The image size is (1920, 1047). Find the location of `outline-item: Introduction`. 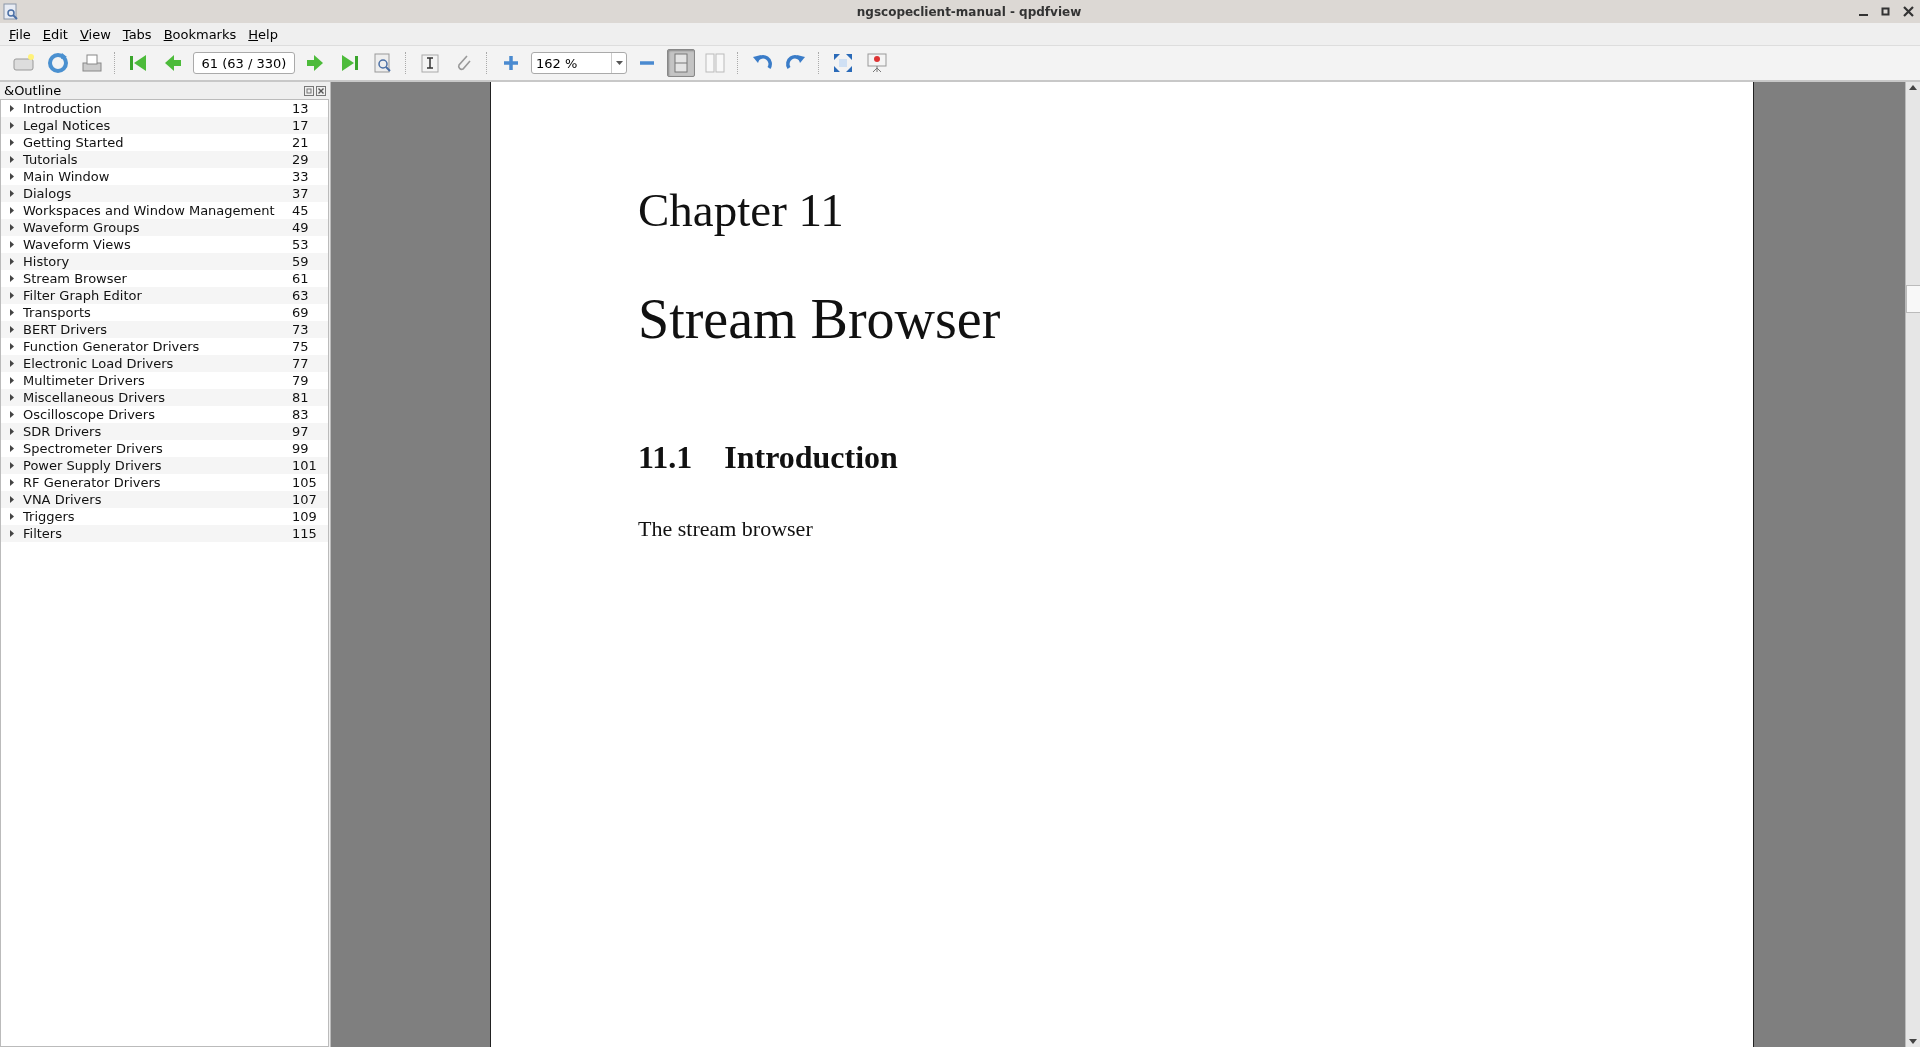

outline-item: Introduction is located at coordinates (157, 108).